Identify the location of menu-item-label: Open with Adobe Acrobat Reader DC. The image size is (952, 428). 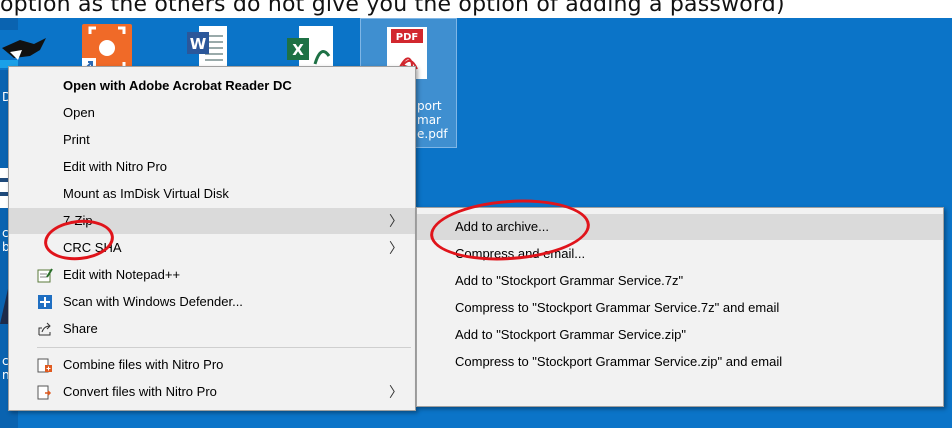
(177, 85).